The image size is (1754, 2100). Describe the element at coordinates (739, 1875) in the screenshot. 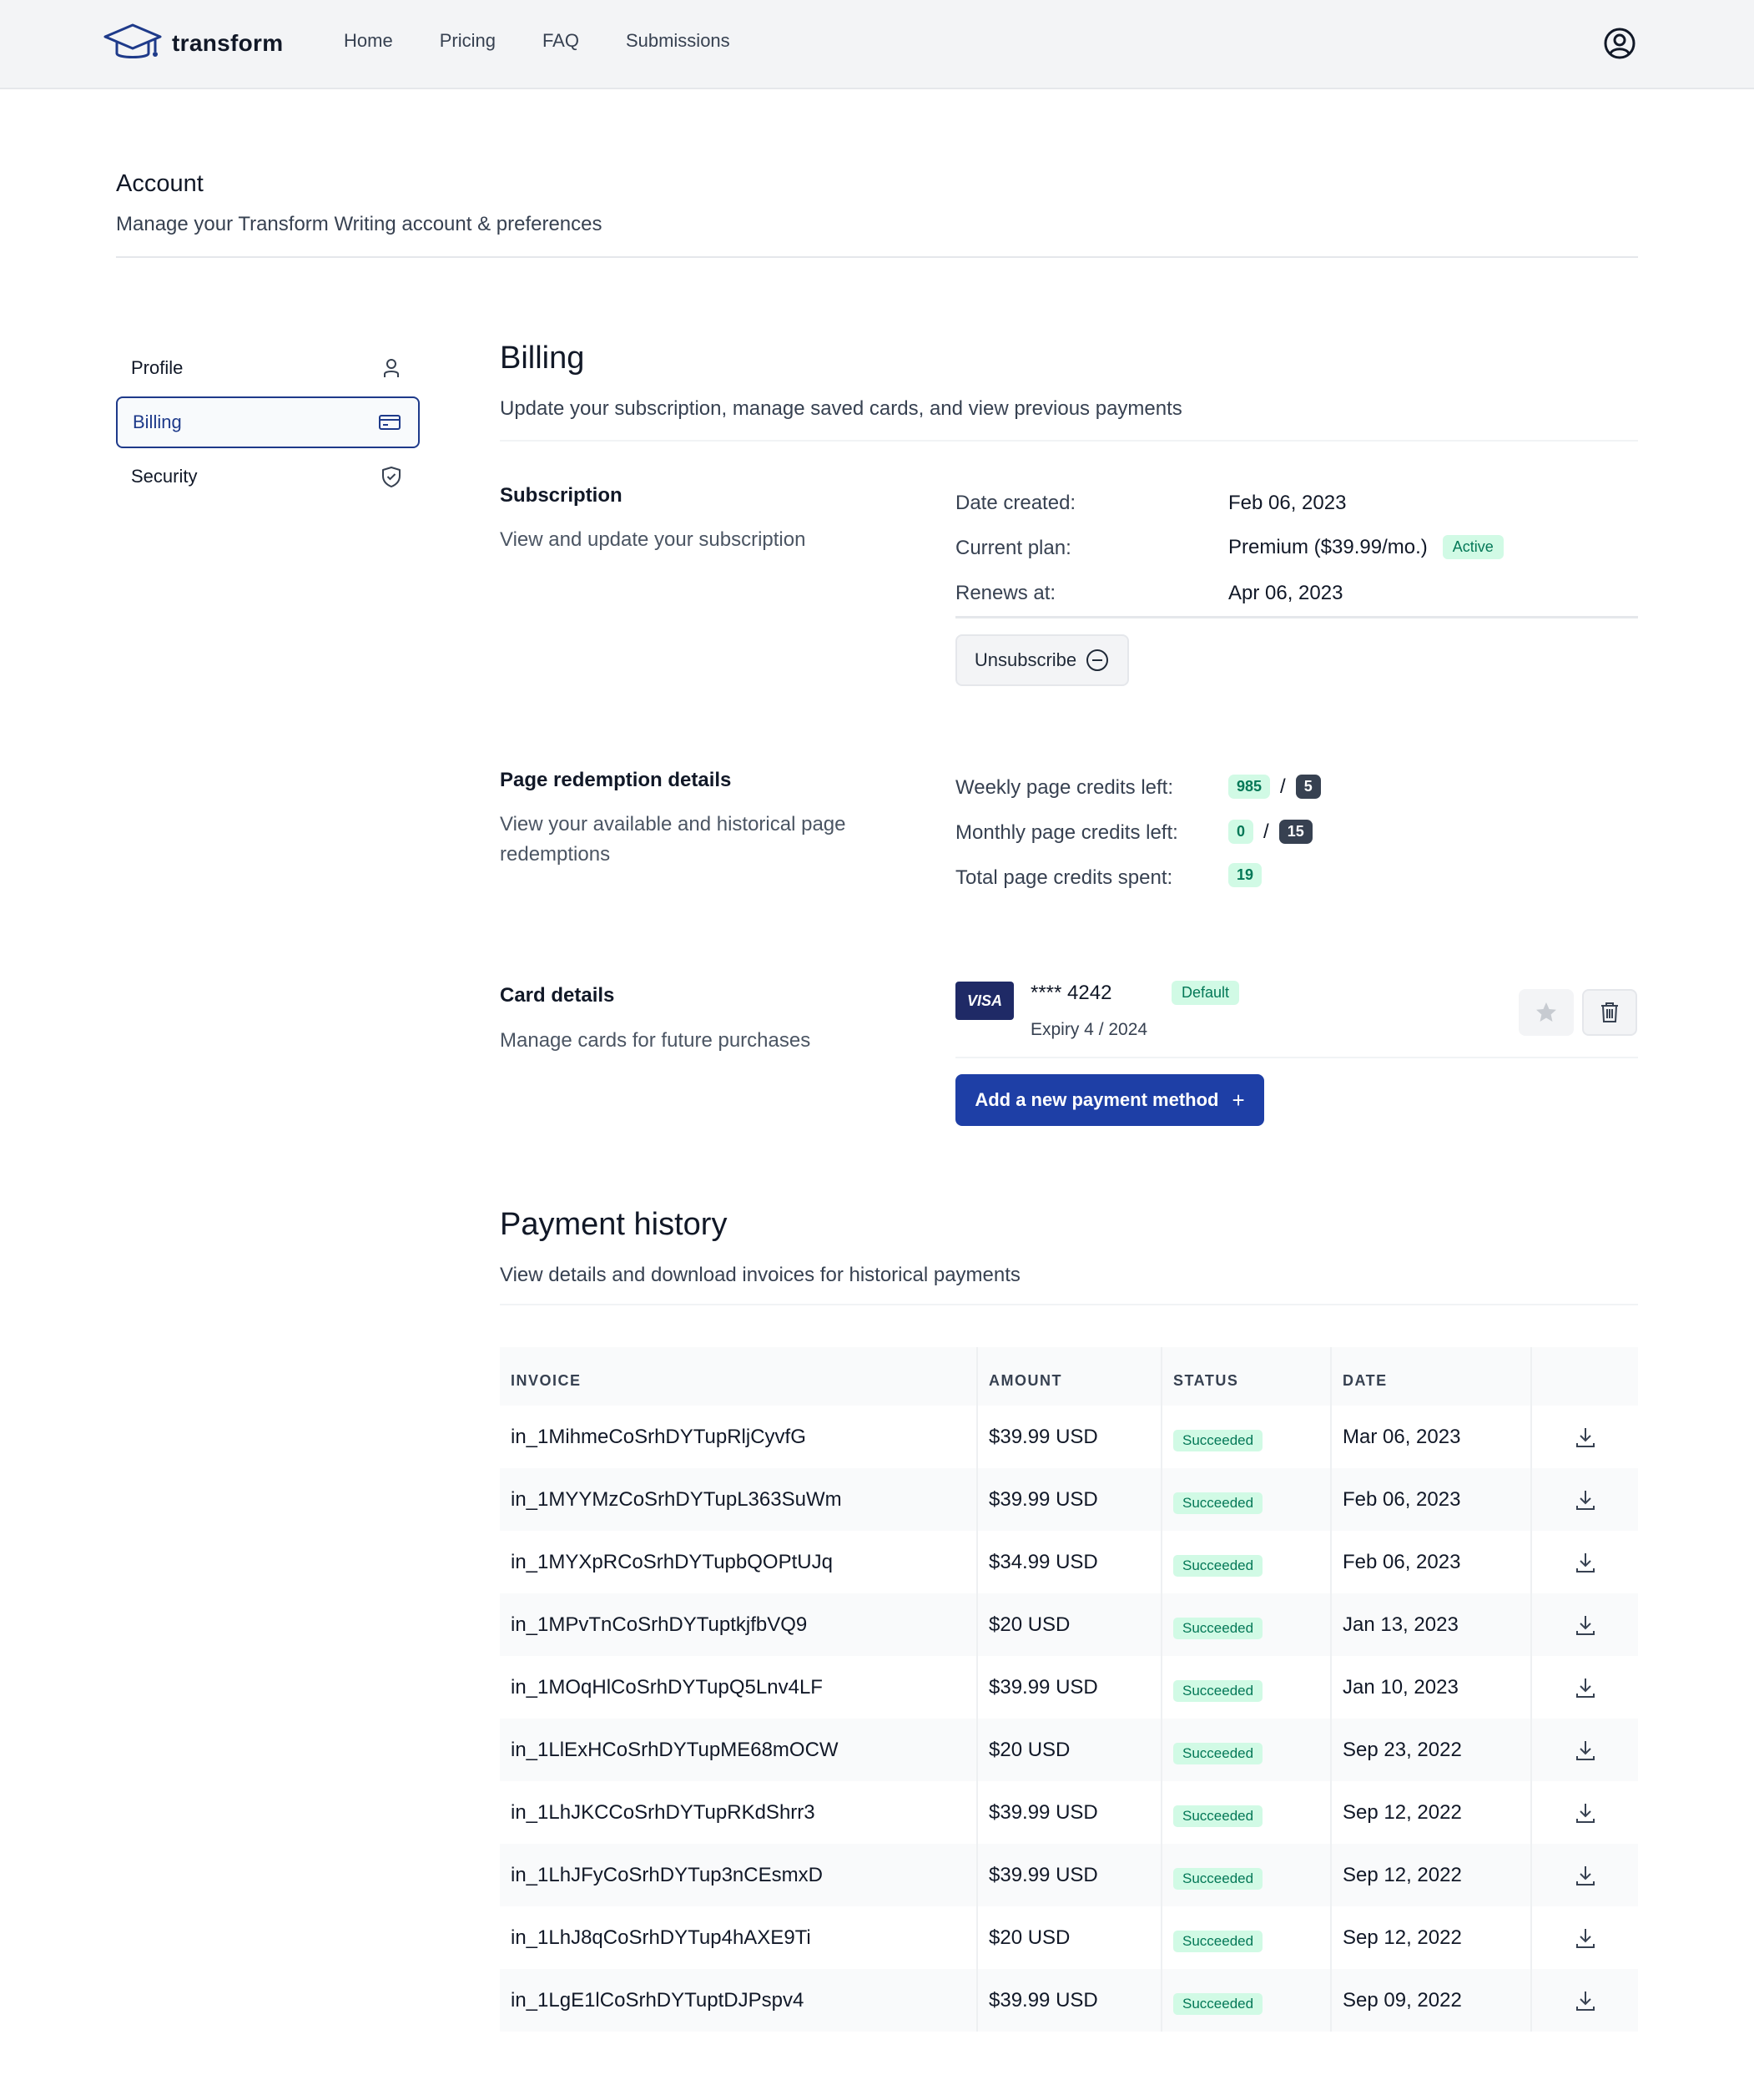

I see `invoice-cell: in_1LhJFyCoSrhDYTup3nCEsmxD` at that location.